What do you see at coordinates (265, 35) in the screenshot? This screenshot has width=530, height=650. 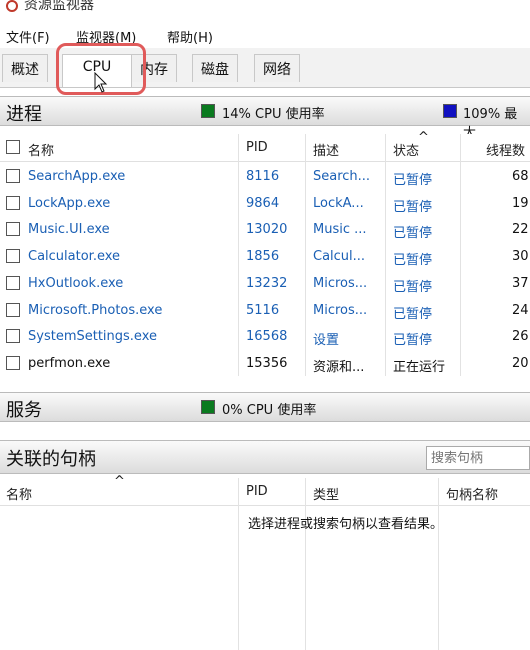 I see `menu-bar: 文件(F) 监视器(M) 帮助(H)` at bounding box center [265, 35].